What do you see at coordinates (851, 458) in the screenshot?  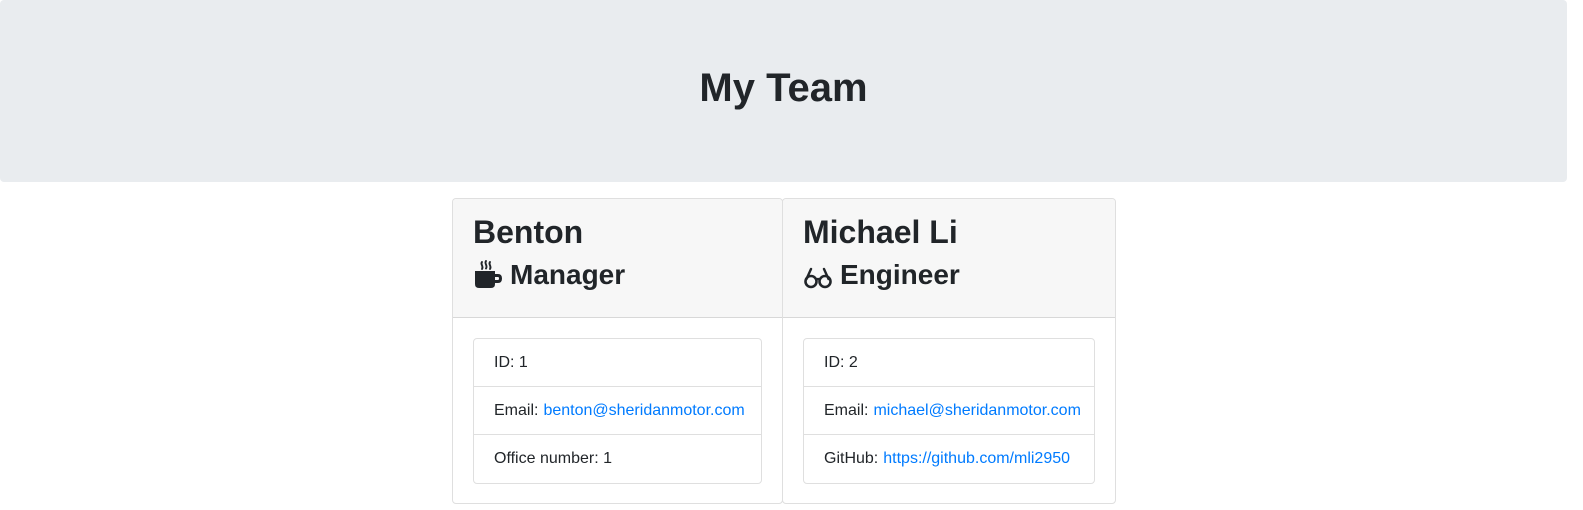 I see `github-label: GitHub:` at bounding box center [851, 458].